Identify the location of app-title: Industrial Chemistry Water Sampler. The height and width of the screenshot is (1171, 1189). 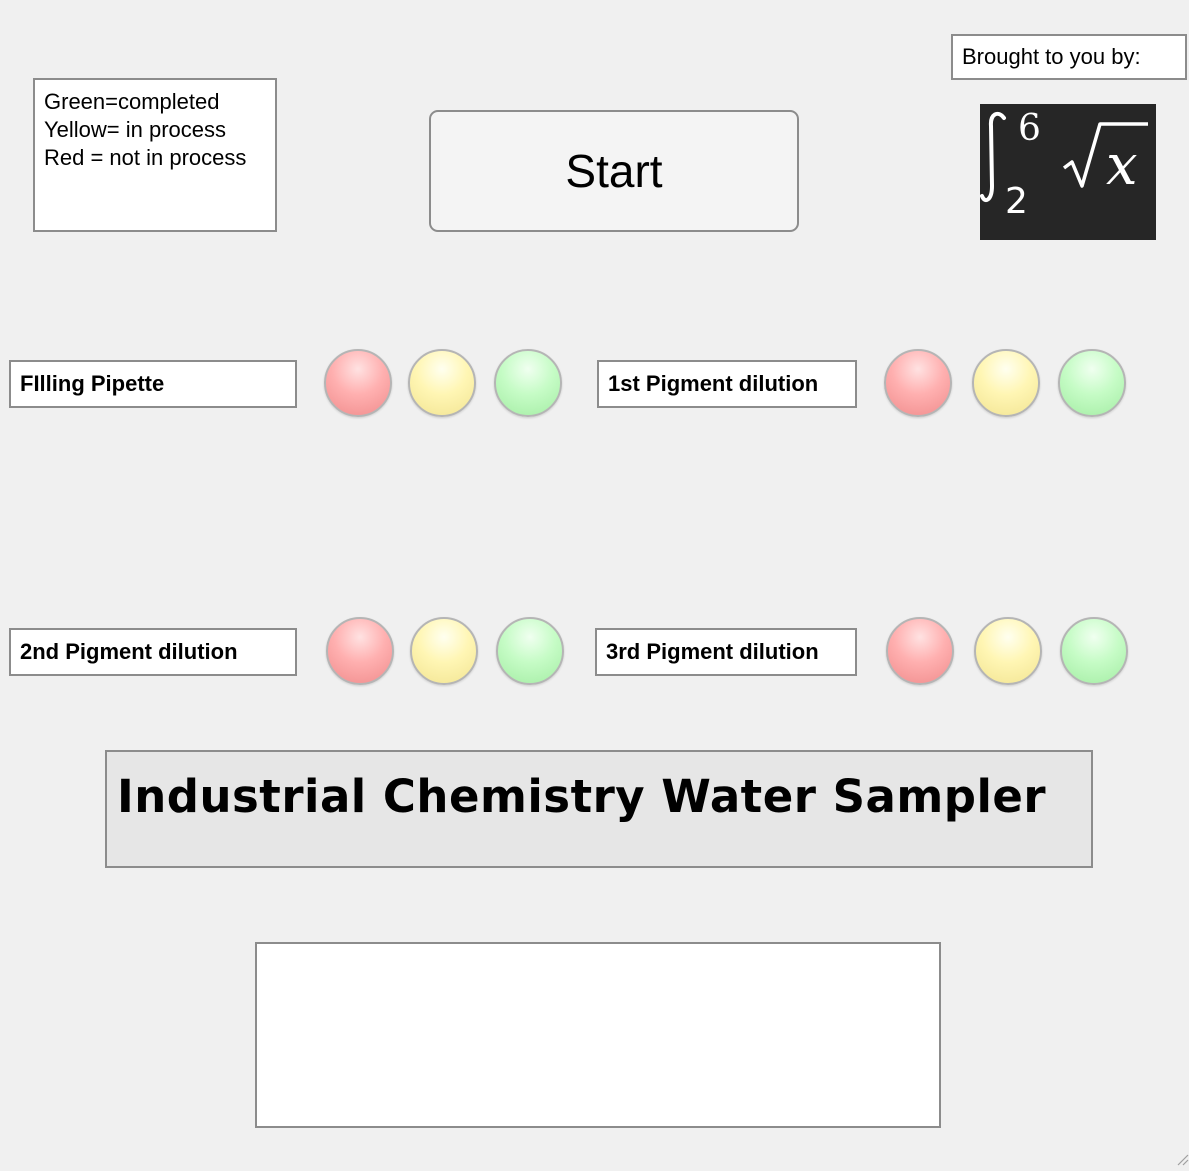
(582, 796).